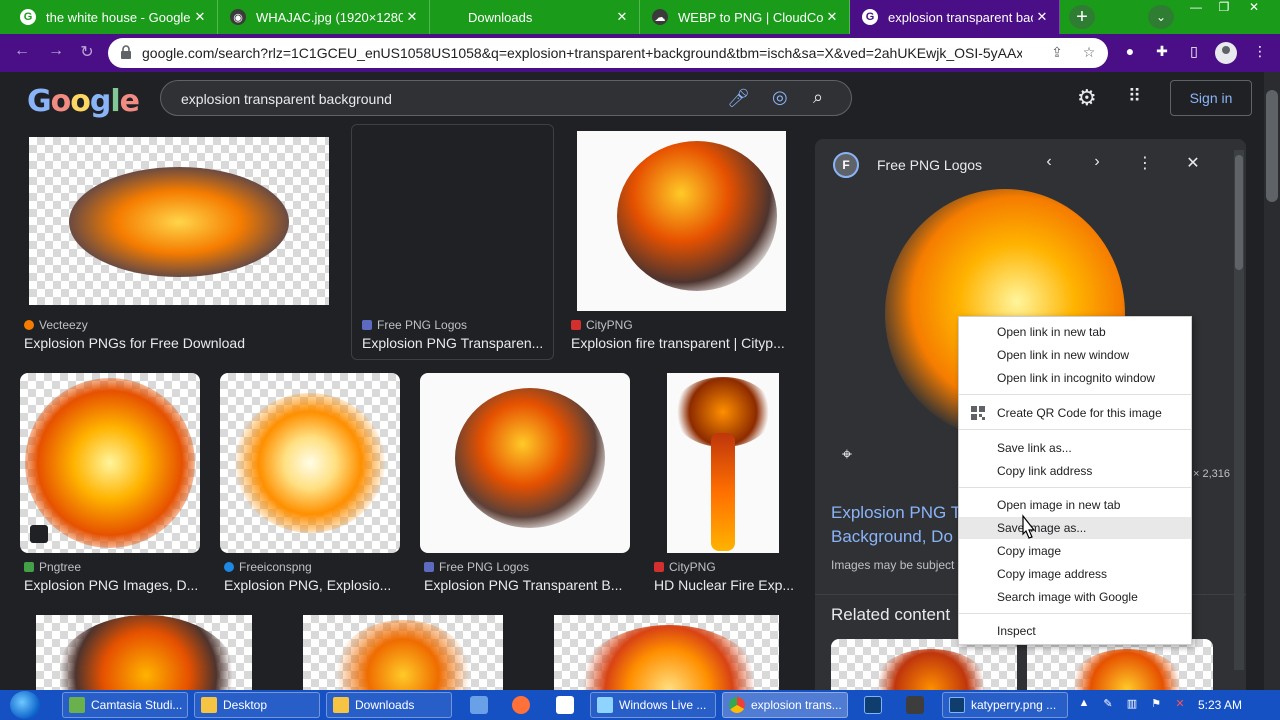 Image resolution: width=1280 pixels, height=720 pixels. I want to click on reload-button: ↻, so click(87, 53).